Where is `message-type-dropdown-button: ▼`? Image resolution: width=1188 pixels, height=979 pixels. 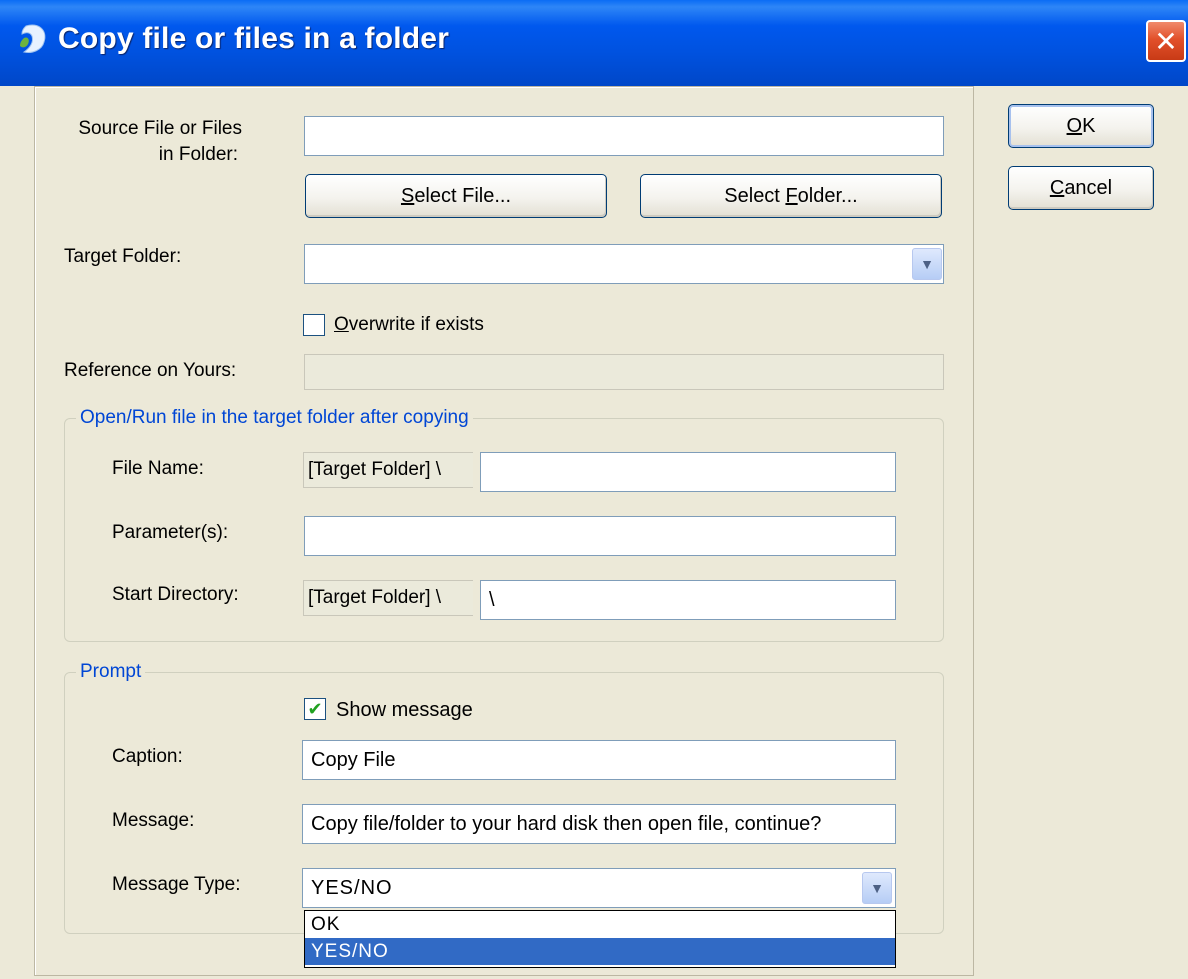 message-type-dropdown-button: ▼ is located at coordinates (877, 888).